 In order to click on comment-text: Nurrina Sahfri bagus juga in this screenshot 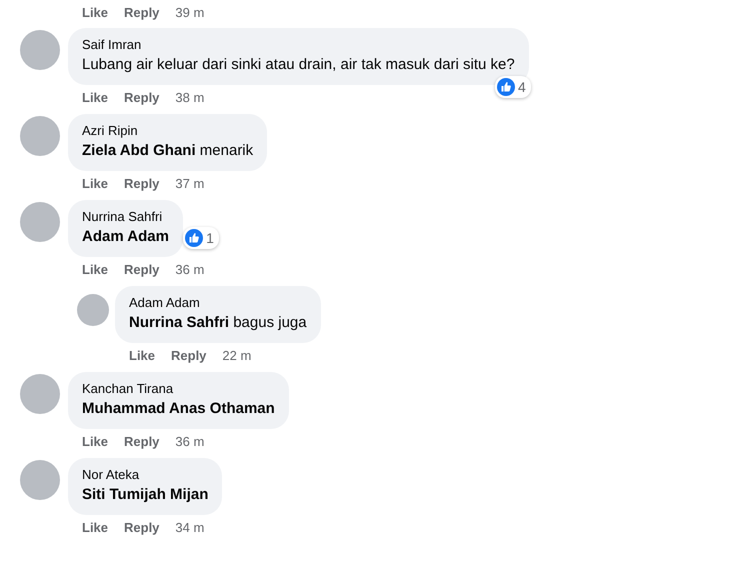, I will do `click(218, 323)`.